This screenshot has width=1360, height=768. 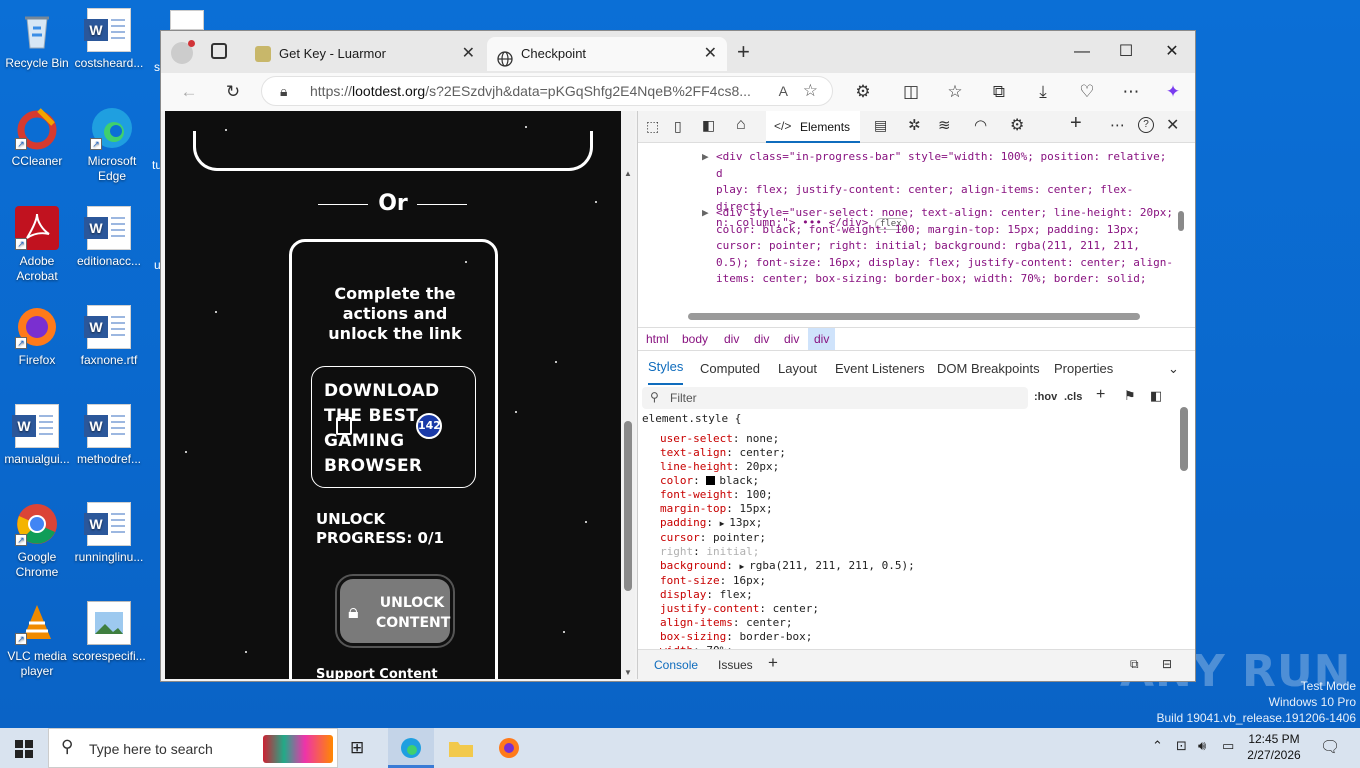 What do you see at coordinates (1181, 221) in the screenshot?
I see `dom-scroll-thumb` at bounding box center [1181, 221].